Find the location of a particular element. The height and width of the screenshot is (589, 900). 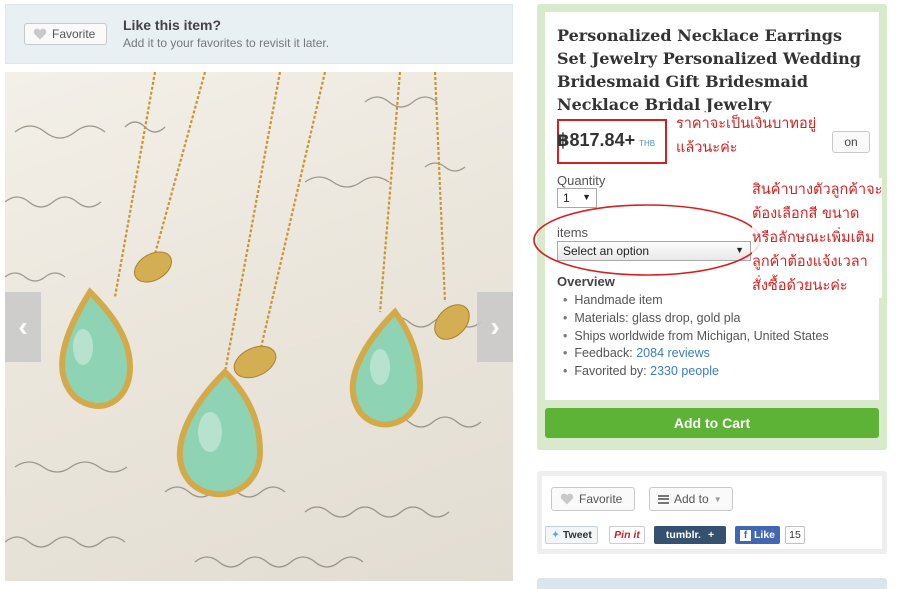

option-highlight-ellipse is located at coordinates (647, 240).